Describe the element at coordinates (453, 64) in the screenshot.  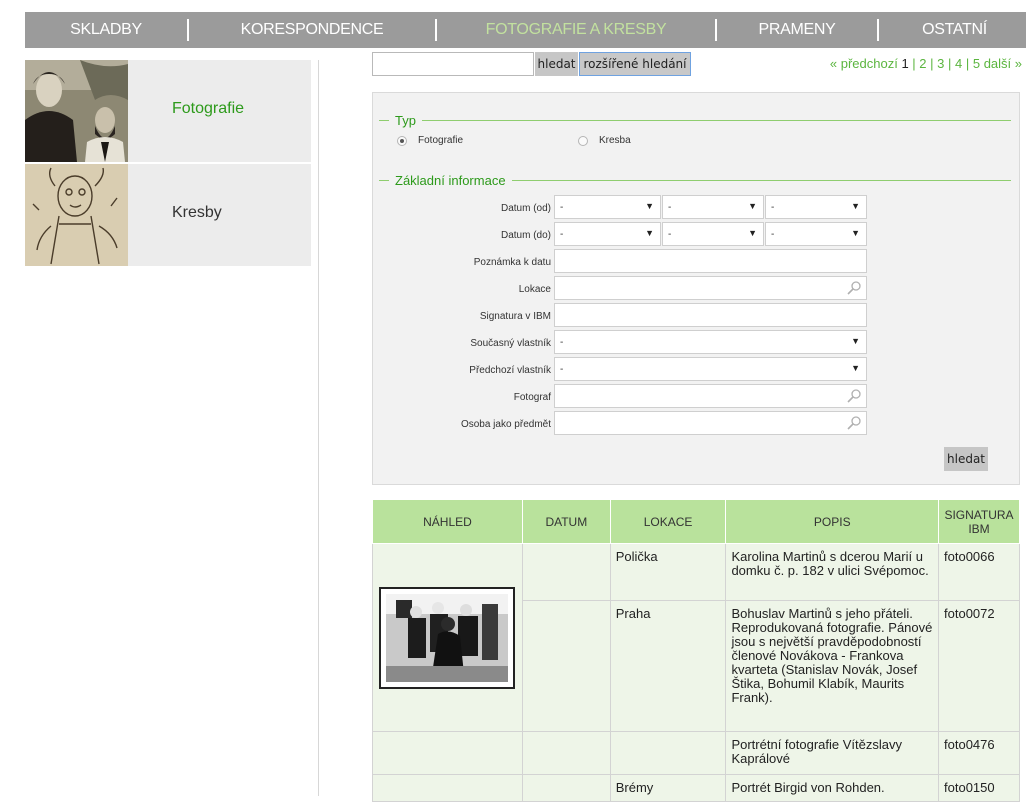
I see `search-input` at that location.